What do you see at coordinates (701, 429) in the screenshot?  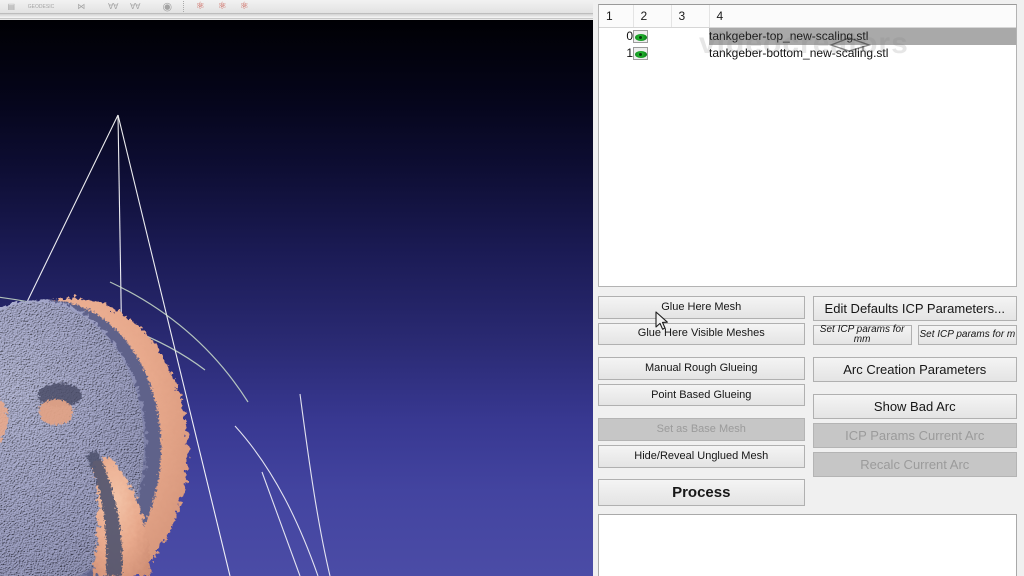 I see `set-as-base-mesh-button: Set as Base Mesh` at bounding box center [701, 429].